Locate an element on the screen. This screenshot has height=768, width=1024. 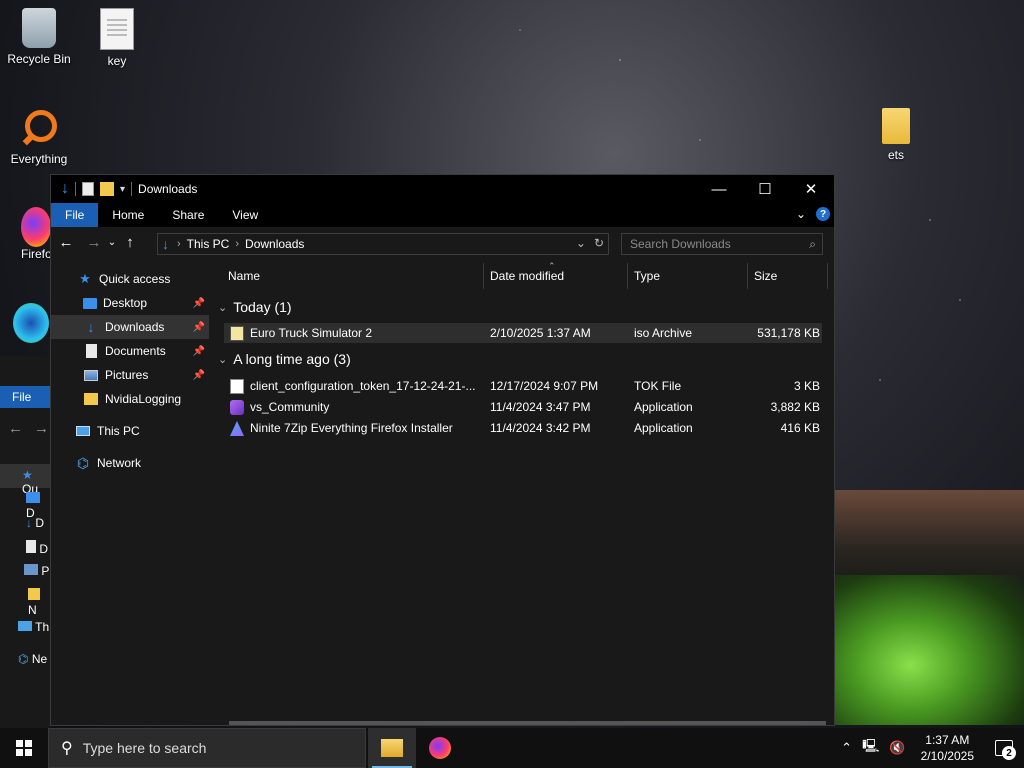
help-icon: ? is located at coordinates (823, 214).